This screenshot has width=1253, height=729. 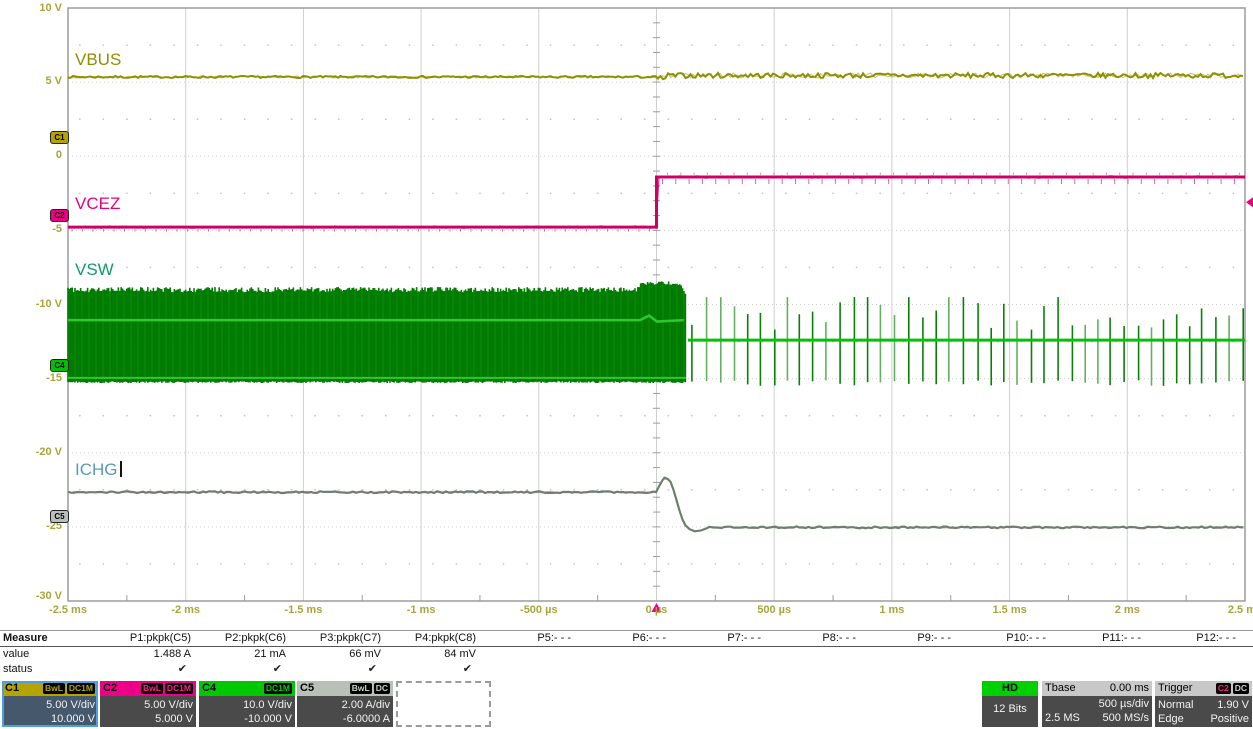 I want to click on timebase-box: Tbase 0.00 ms 500 µs/div 2.5 MS 500 MS/s, so click(x=1097, y=704).